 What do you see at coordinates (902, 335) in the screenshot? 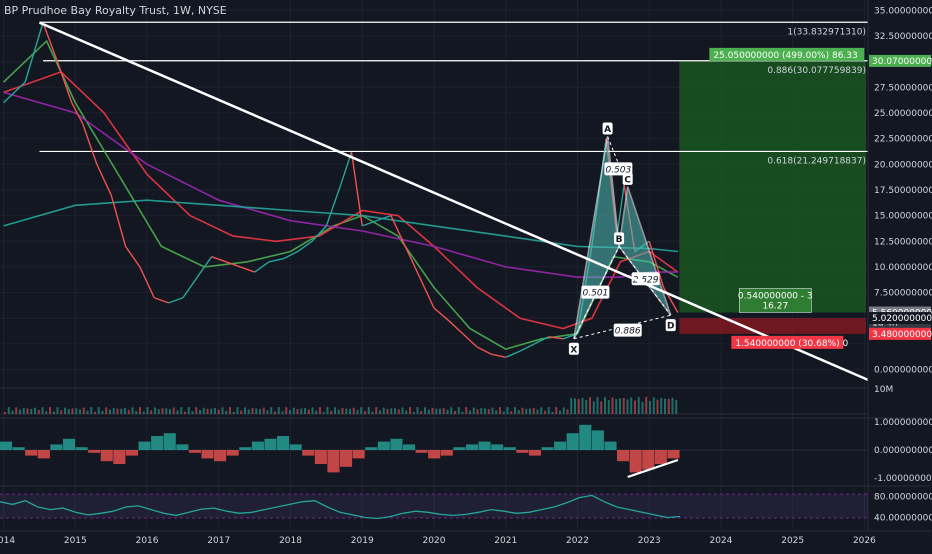
I see `price-badge-label: 3.480000000` at bounding box center [902, 335].